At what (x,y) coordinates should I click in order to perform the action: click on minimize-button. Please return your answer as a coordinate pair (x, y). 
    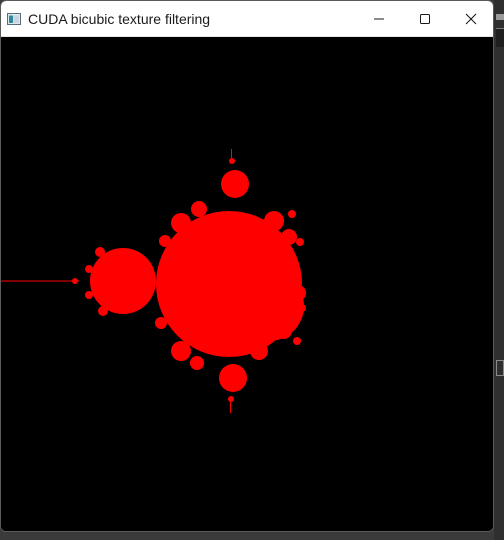
    Looking at the image, I should click on (379, 19).